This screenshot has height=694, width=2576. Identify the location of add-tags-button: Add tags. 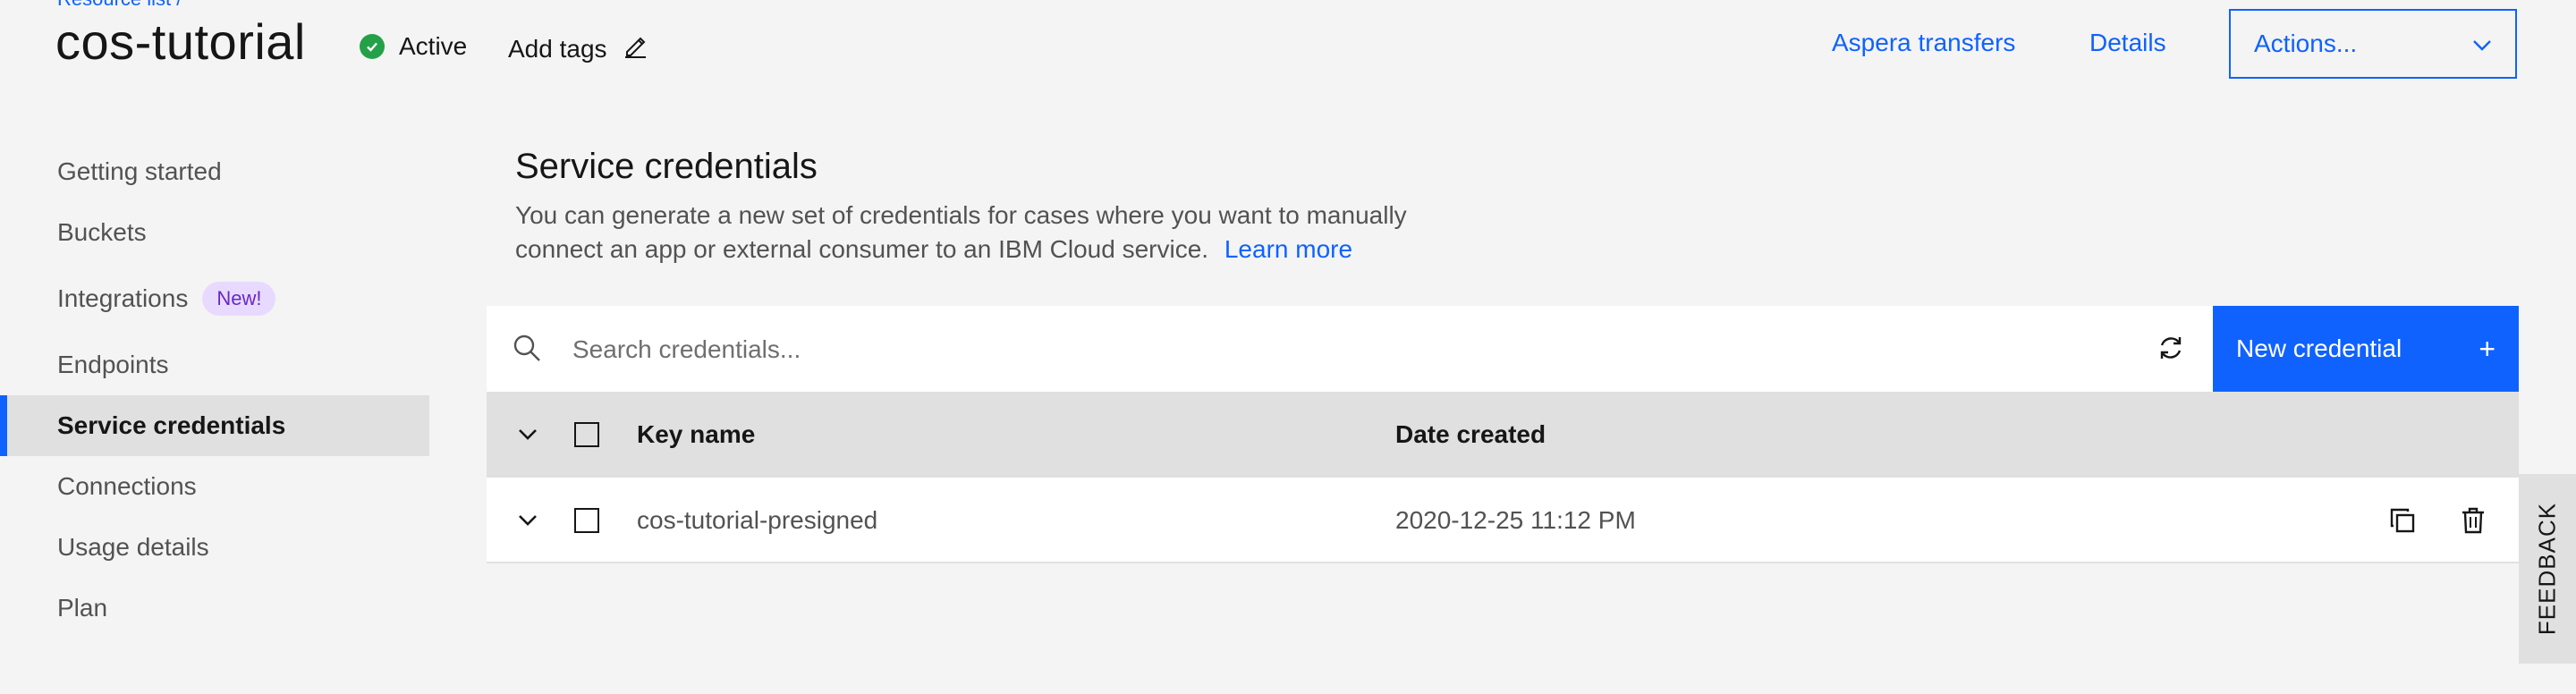
(578, 48).